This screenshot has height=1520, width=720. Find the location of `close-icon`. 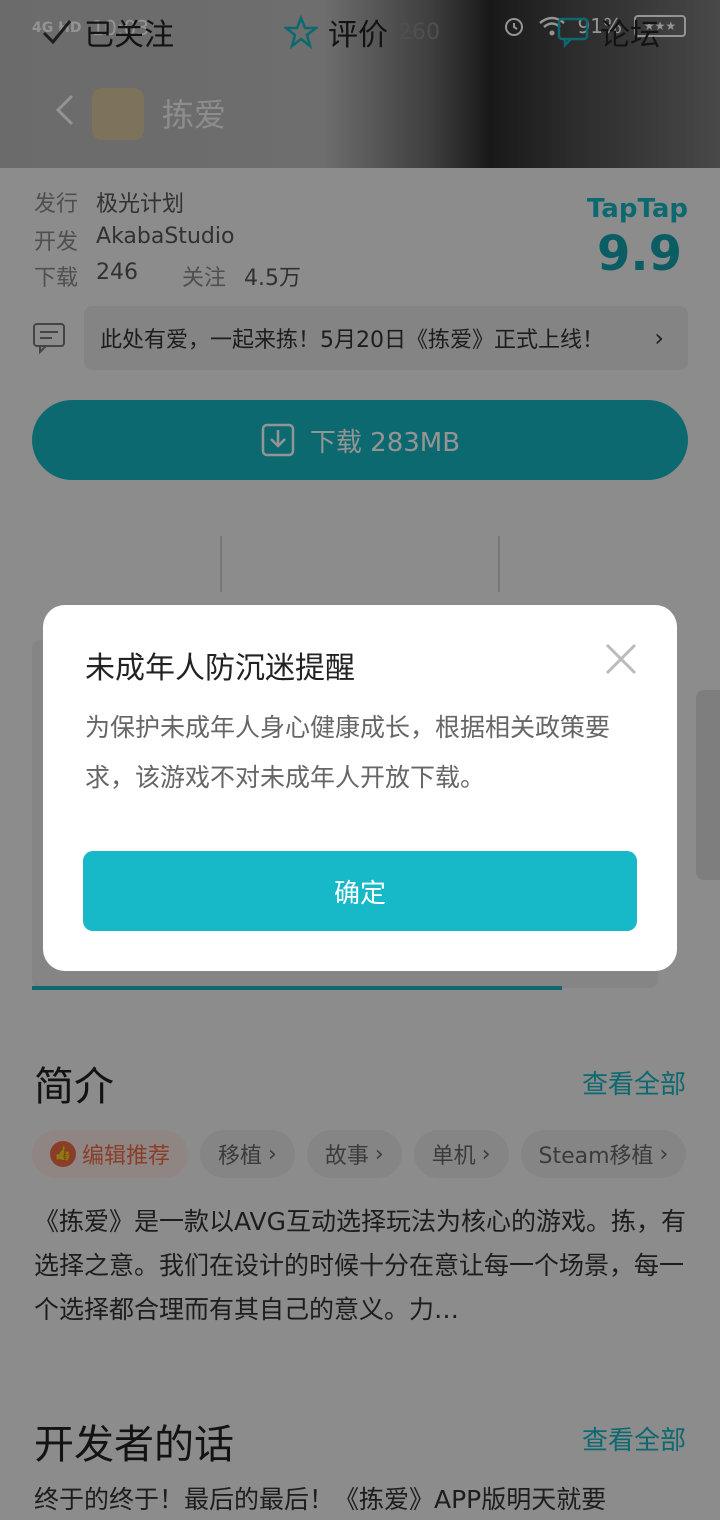

close-icon is located at coordinates (621, 659).